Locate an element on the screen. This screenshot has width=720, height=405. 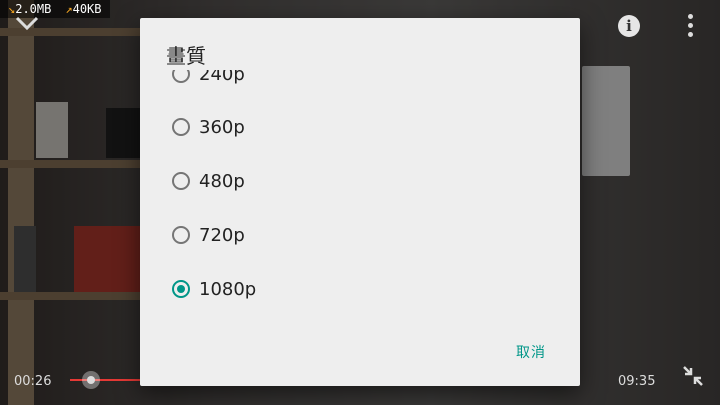
option-label: 720p is located at coordinates (222, 235).